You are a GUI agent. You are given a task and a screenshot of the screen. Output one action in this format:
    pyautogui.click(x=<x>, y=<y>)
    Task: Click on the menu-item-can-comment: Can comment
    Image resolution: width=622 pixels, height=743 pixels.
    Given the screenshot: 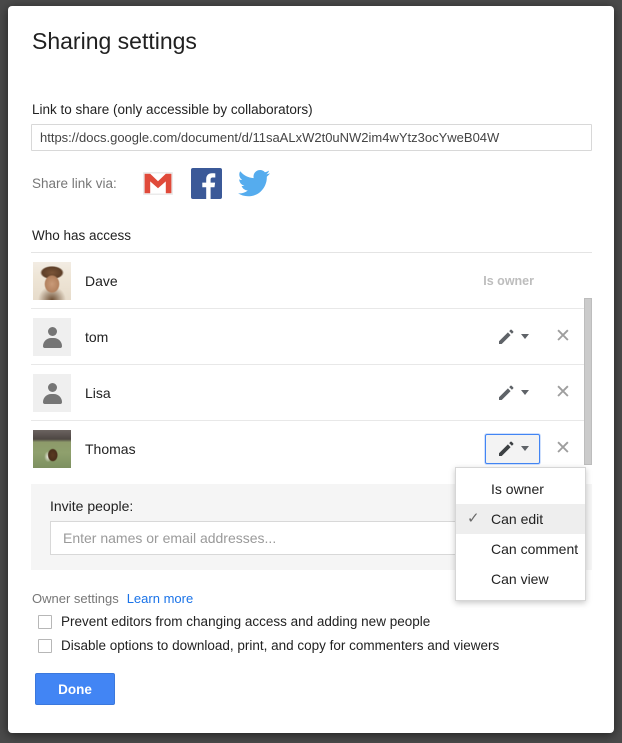 What is the action you would take?
    pyautogui.click(x=520, y=549)
    